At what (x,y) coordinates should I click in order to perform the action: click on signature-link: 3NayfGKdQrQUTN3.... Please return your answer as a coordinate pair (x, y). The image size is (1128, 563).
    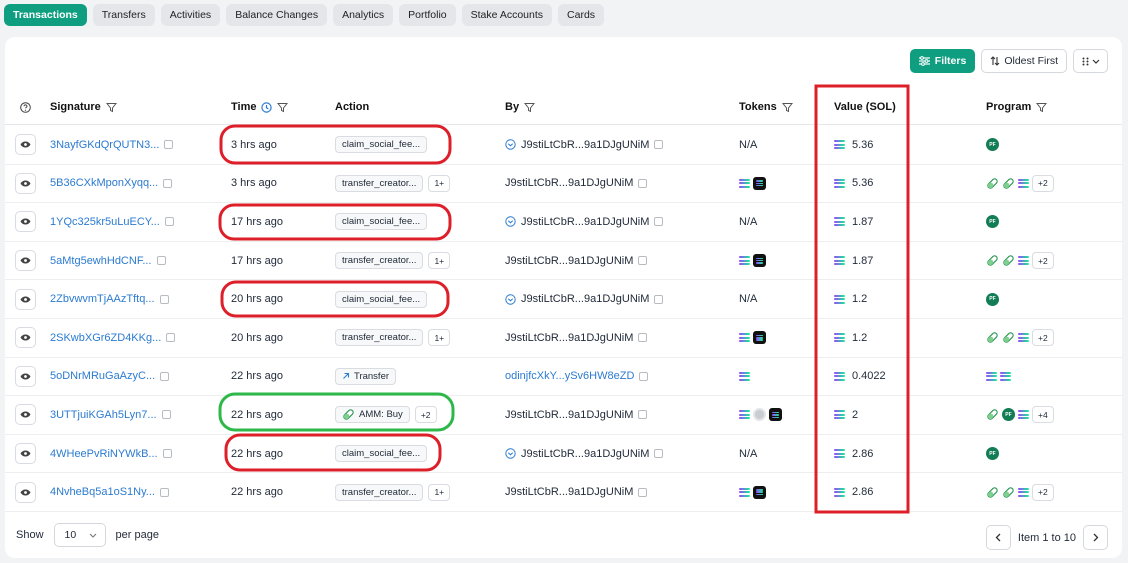
    Looking at the image, I should click on (104, 145).